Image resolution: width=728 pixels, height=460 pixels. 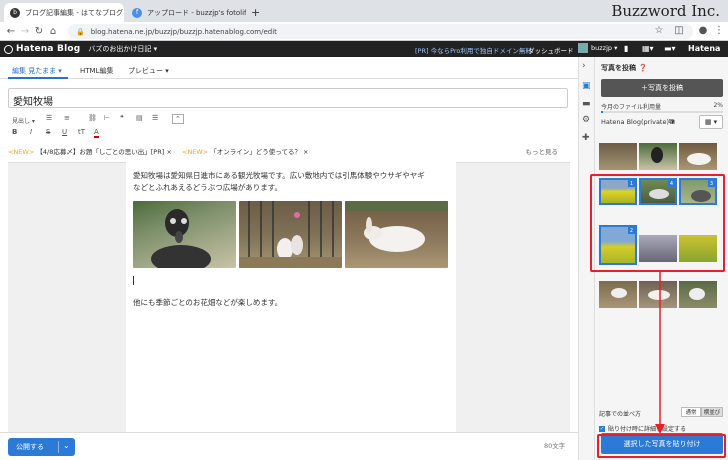 I want to click on editor-mode-tabs: 編集 見たまま ▾ HTML編集 プレビュー ▾, so click(x=289, y=68).